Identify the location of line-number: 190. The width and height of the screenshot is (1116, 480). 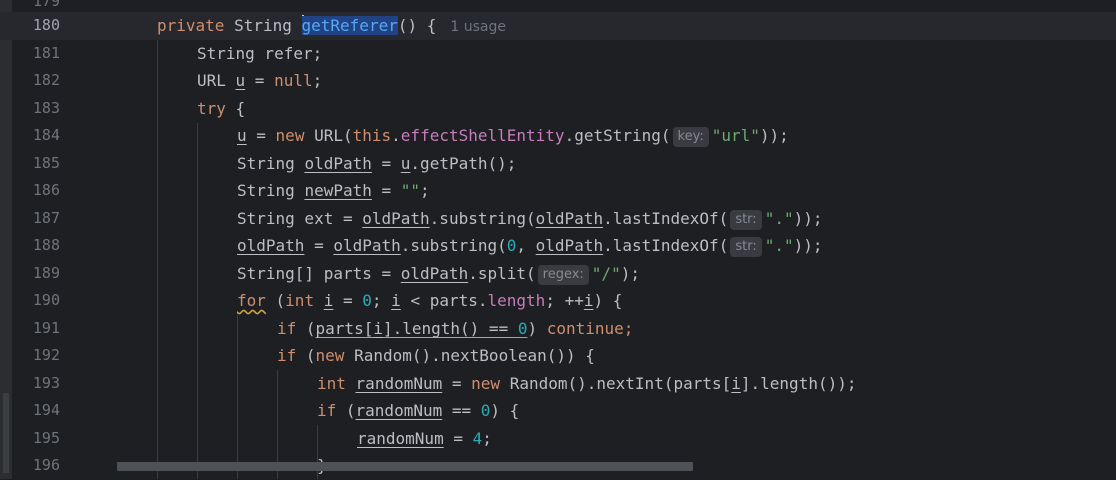
(36, 301).